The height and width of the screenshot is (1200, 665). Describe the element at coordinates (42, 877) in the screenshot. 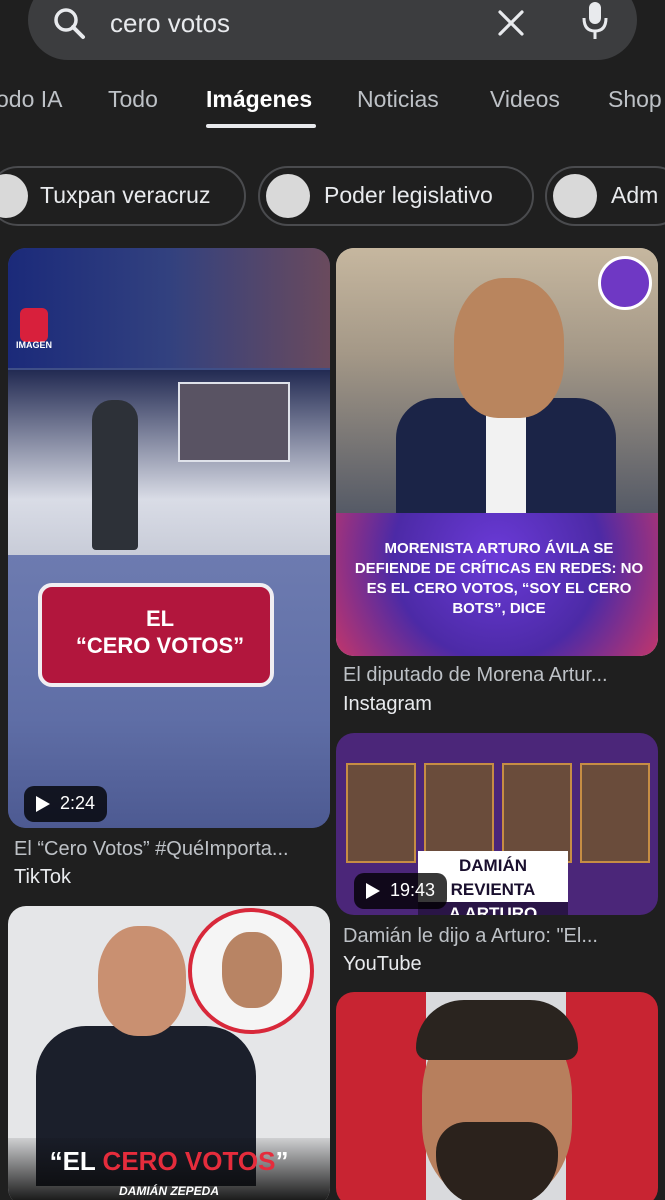

I see `result-source: TikTok` at that location.